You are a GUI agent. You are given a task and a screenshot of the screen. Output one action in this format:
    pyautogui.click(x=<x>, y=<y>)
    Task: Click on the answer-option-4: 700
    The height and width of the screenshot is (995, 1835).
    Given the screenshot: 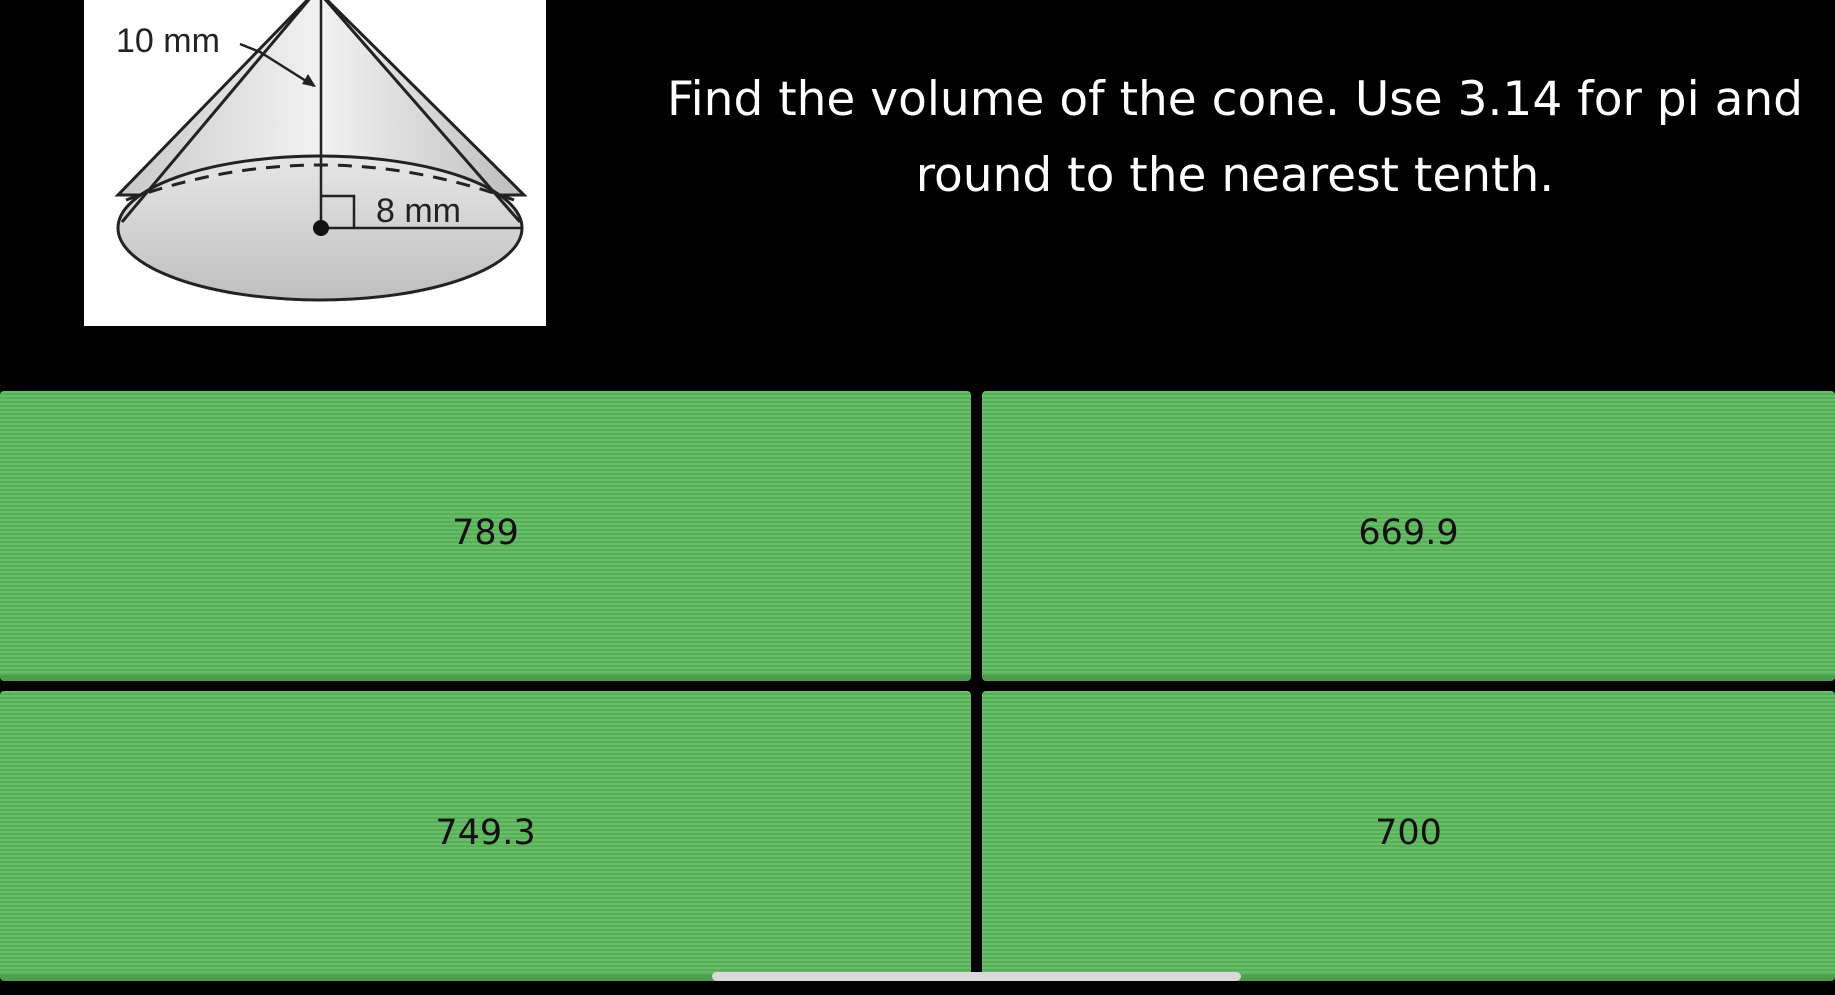 What is the action you would take?
    pyautogui.click(x=1408, y=836)
    